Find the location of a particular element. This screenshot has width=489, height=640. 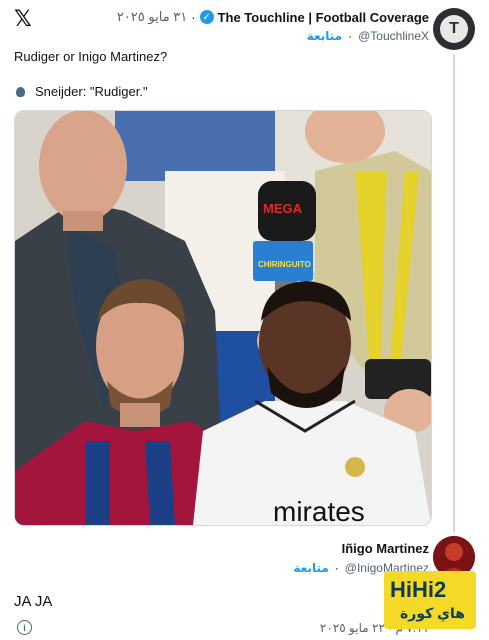

tweet-handle-row: متابعة · @TouchlineX is located at coordinates (368, 36).